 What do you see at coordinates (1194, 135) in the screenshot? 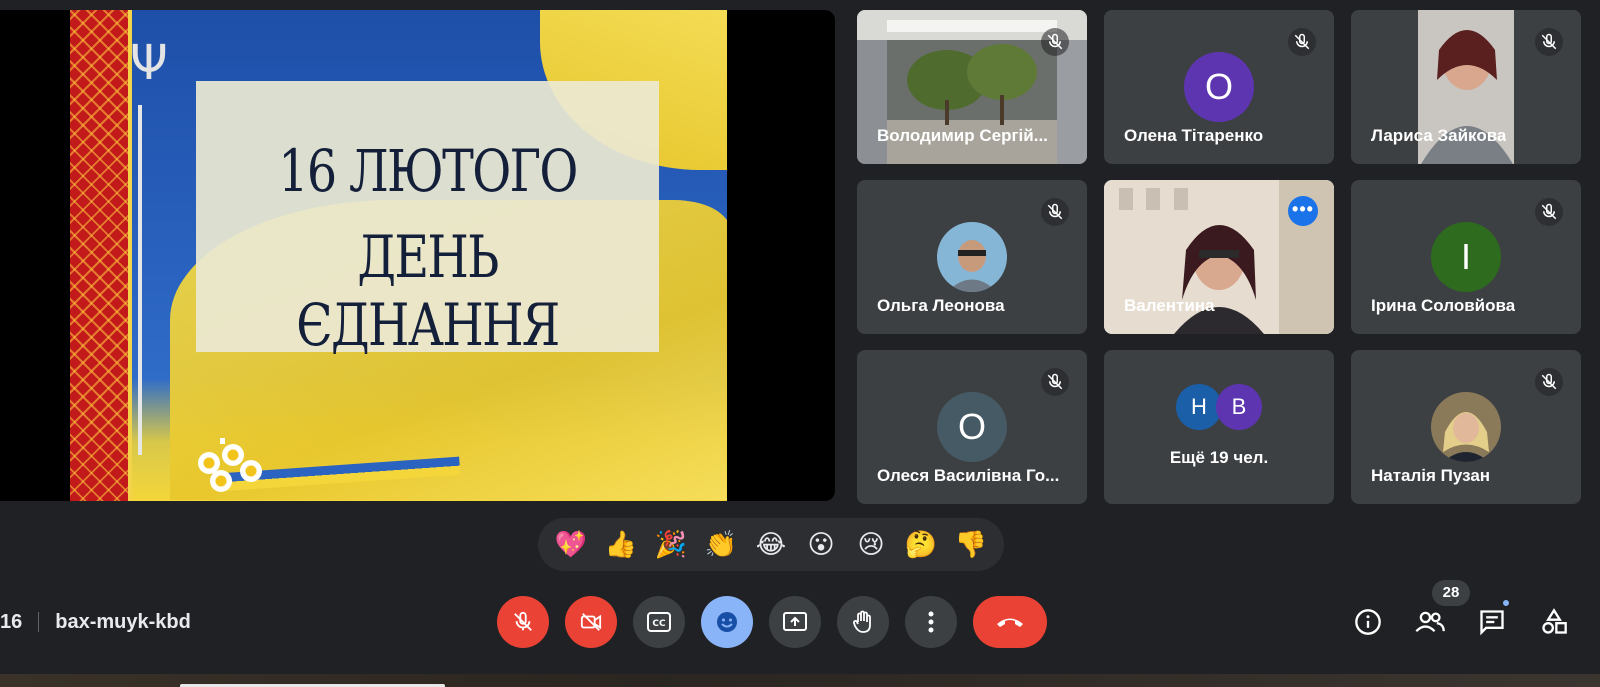
I see `participant-name: Олена Тітаренко` at bounding box center [1194, 135].